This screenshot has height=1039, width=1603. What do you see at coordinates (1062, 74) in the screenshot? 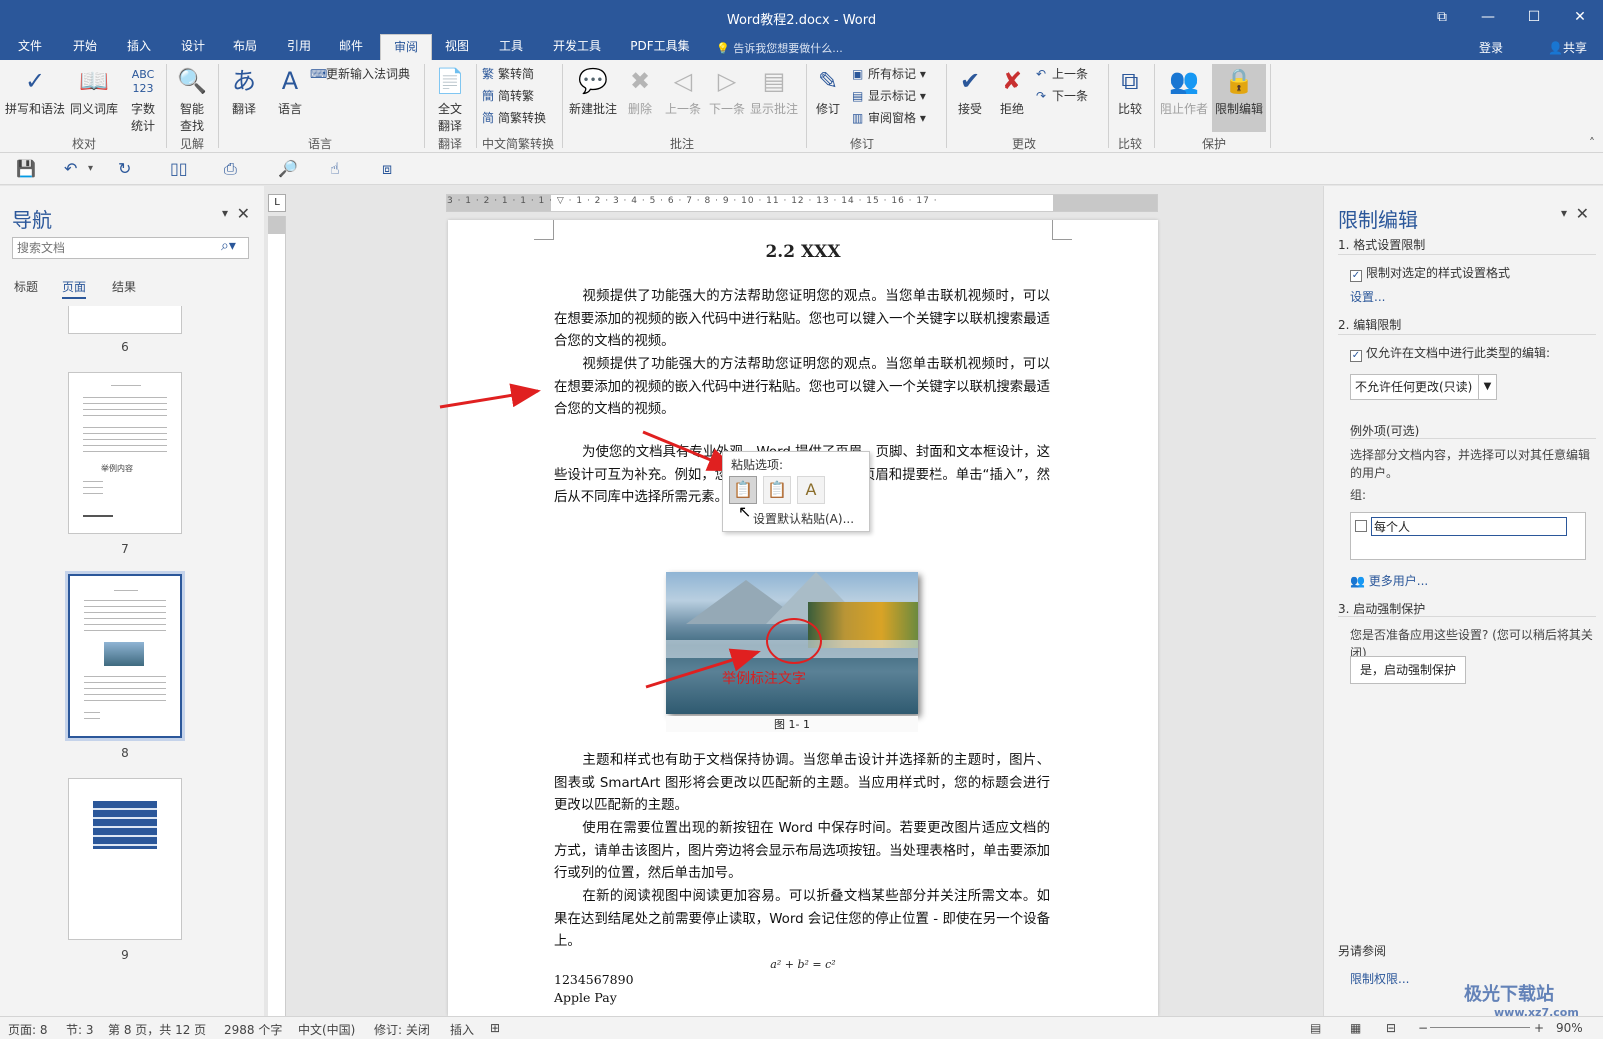
I see `previous-change-button: ↶ 上一条` at bounding box center [1062, 74].